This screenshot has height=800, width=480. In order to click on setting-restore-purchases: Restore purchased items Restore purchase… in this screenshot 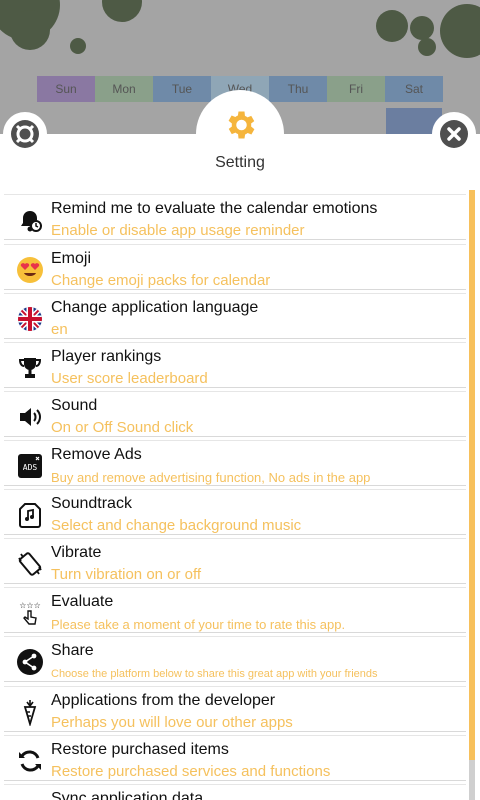, I will do `click(235, 758)`.